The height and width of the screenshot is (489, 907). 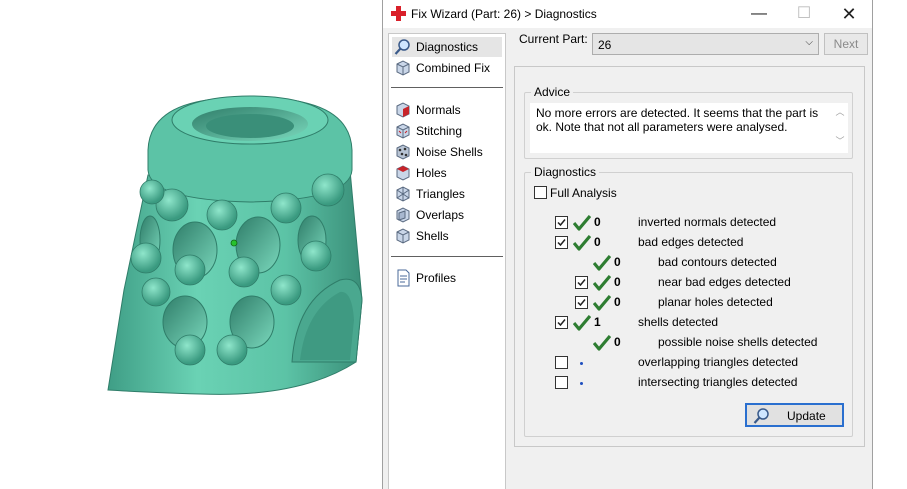 What do you see at coordinates (403, 194) in the screenshot?
I see `triangles-cube-icon` at bounding box center [403, 194].